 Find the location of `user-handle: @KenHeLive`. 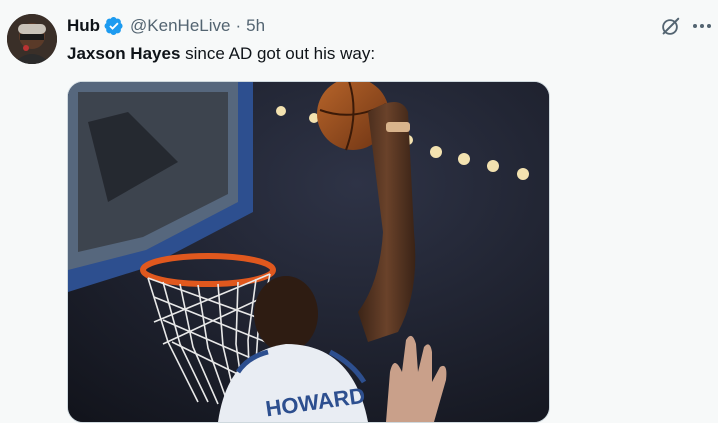

user-handle: @KenHeLive is located at coordinates (180, 26).